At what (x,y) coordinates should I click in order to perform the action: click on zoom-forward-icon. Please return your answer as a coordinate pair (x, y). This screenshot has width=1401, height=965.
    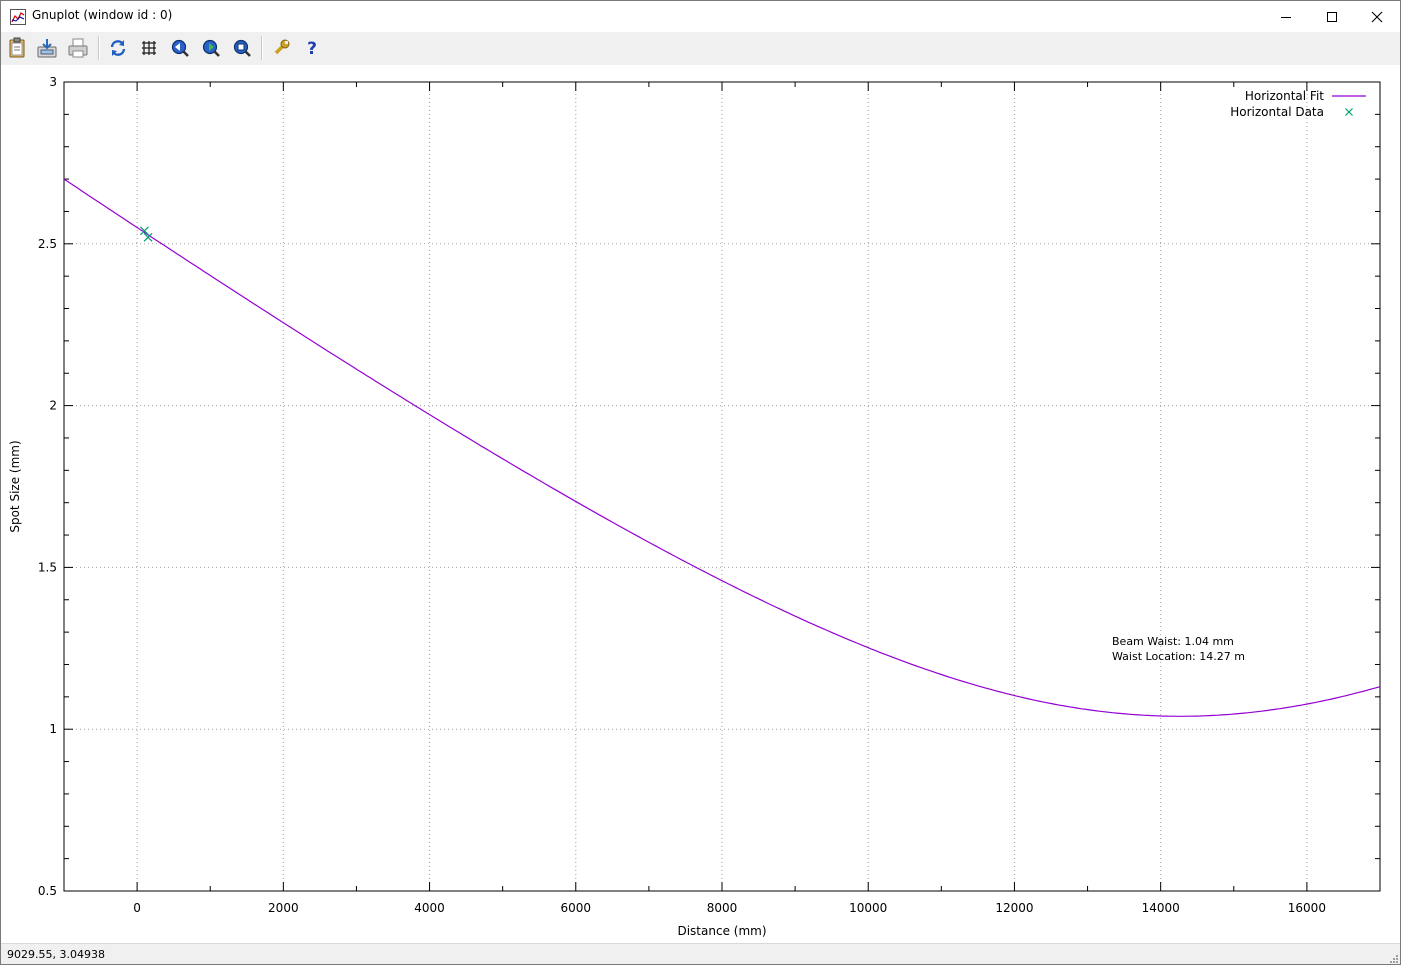
    Looking at the image, I should click on (211, 48).